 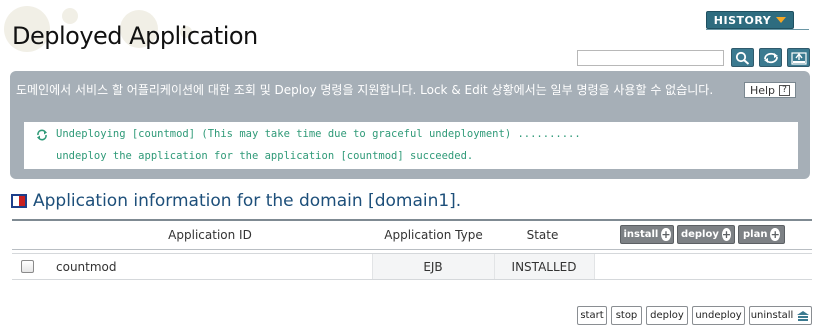 I want to click on column-header-type: Application Type, so click(x=433, y=235).